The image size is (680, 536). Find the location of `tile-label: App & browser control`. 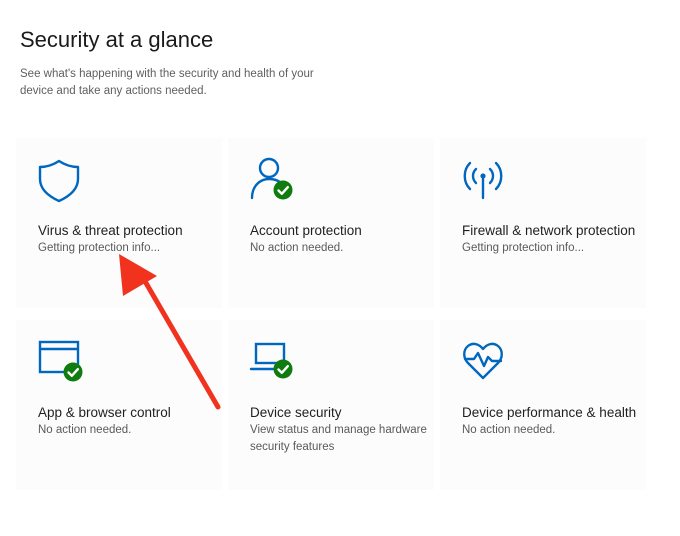

tile-label: App & browser control is located at coordinates (104, 412).